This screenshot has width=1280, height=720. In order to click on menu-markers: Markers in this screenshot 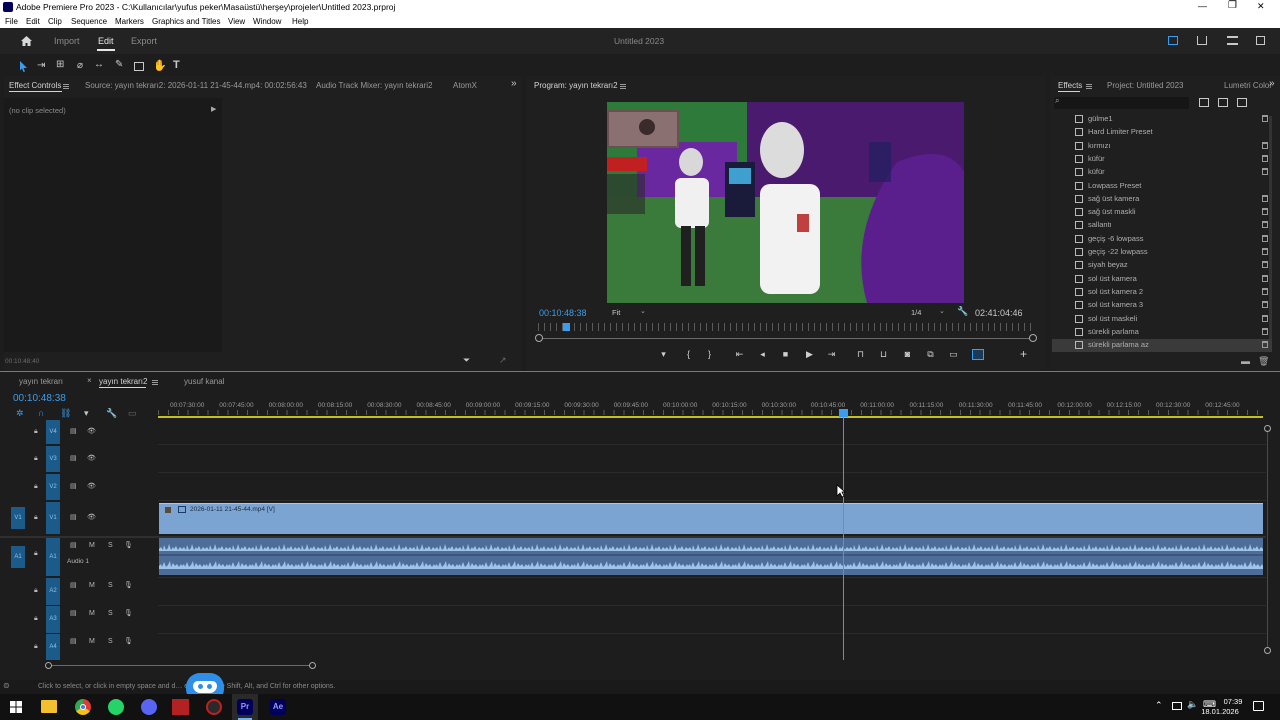, I will do `click(129, 21)`.